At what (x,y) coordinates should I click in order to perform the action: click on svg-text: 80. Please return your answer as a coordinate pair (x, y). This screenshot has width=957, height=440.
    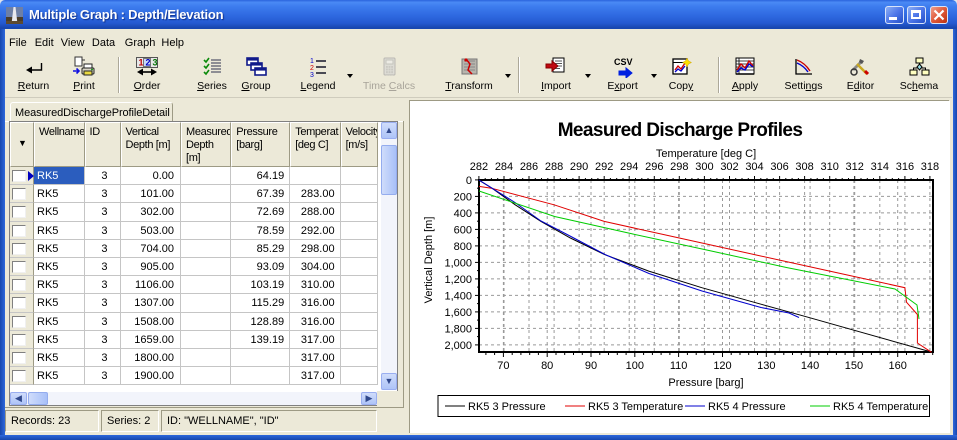
    Looking at the image, I should click on (547, 366).